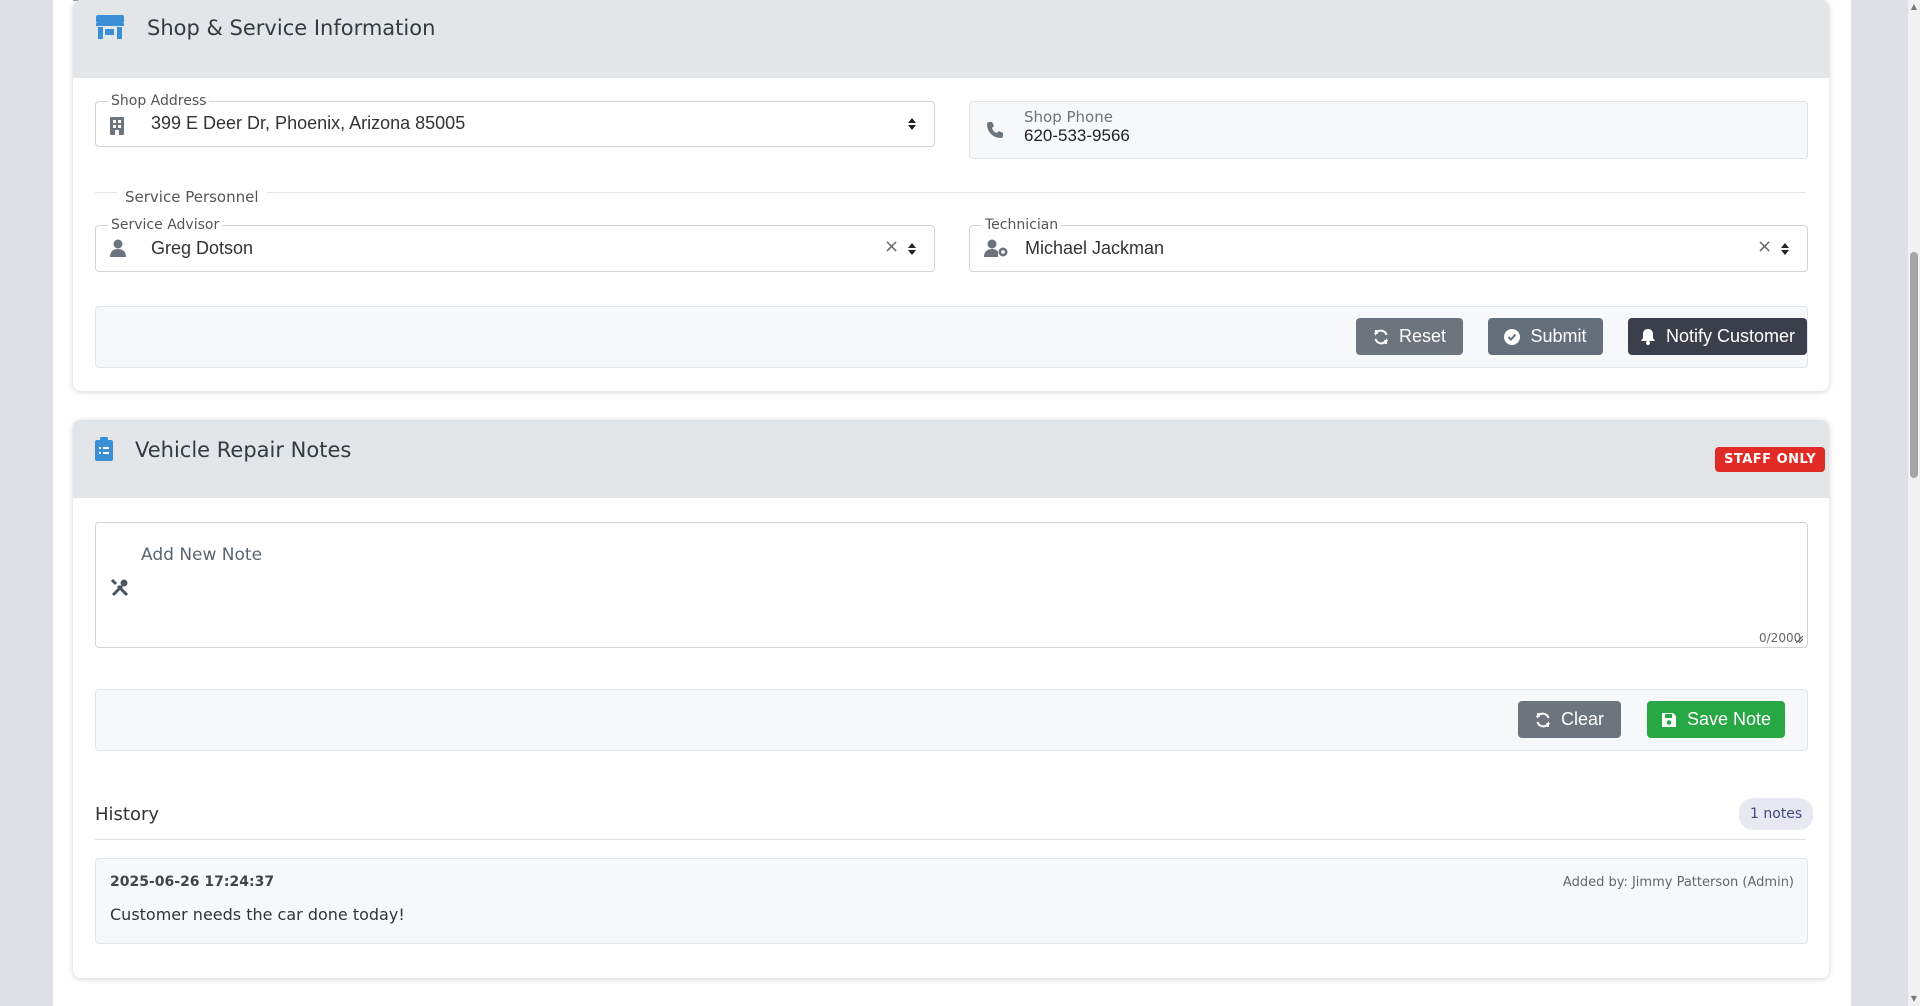  What do you see at coordinates (308, 123) in the screenshot?
I see `shop-address-value: 399 E Deer Dr, Phoenix, Arizona 85005` at bounding box center [308, 123].